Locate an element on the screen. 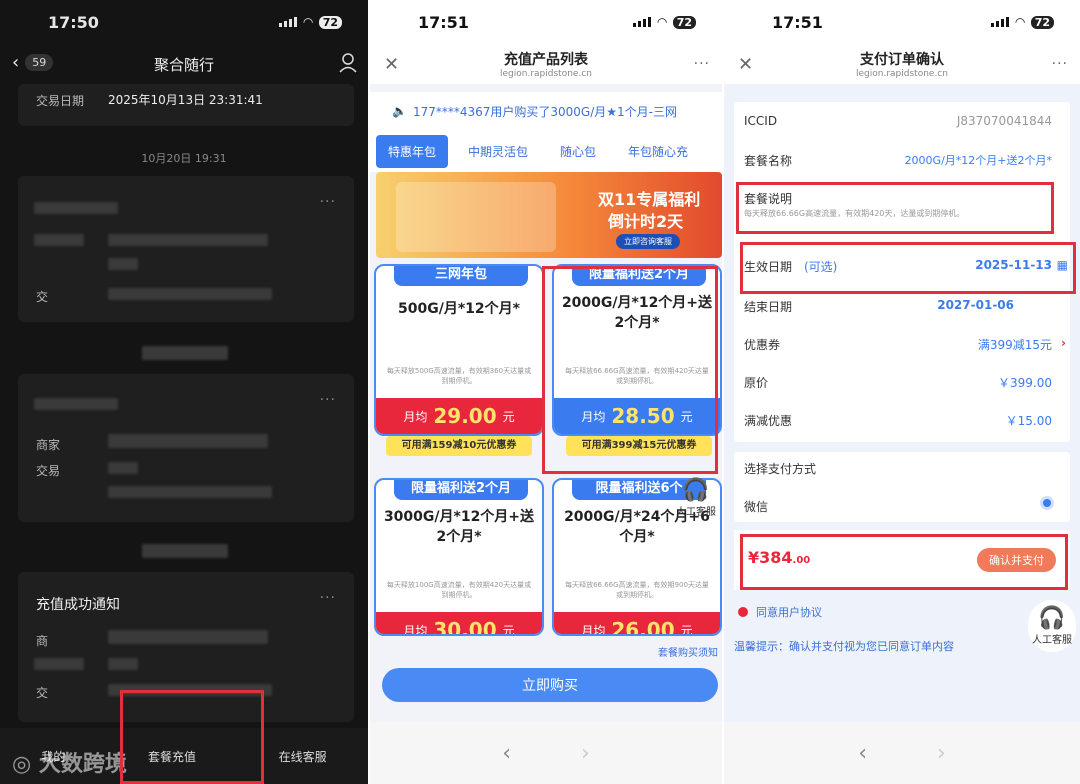  radio-selected-icon is located at coordinates (1047, 503).